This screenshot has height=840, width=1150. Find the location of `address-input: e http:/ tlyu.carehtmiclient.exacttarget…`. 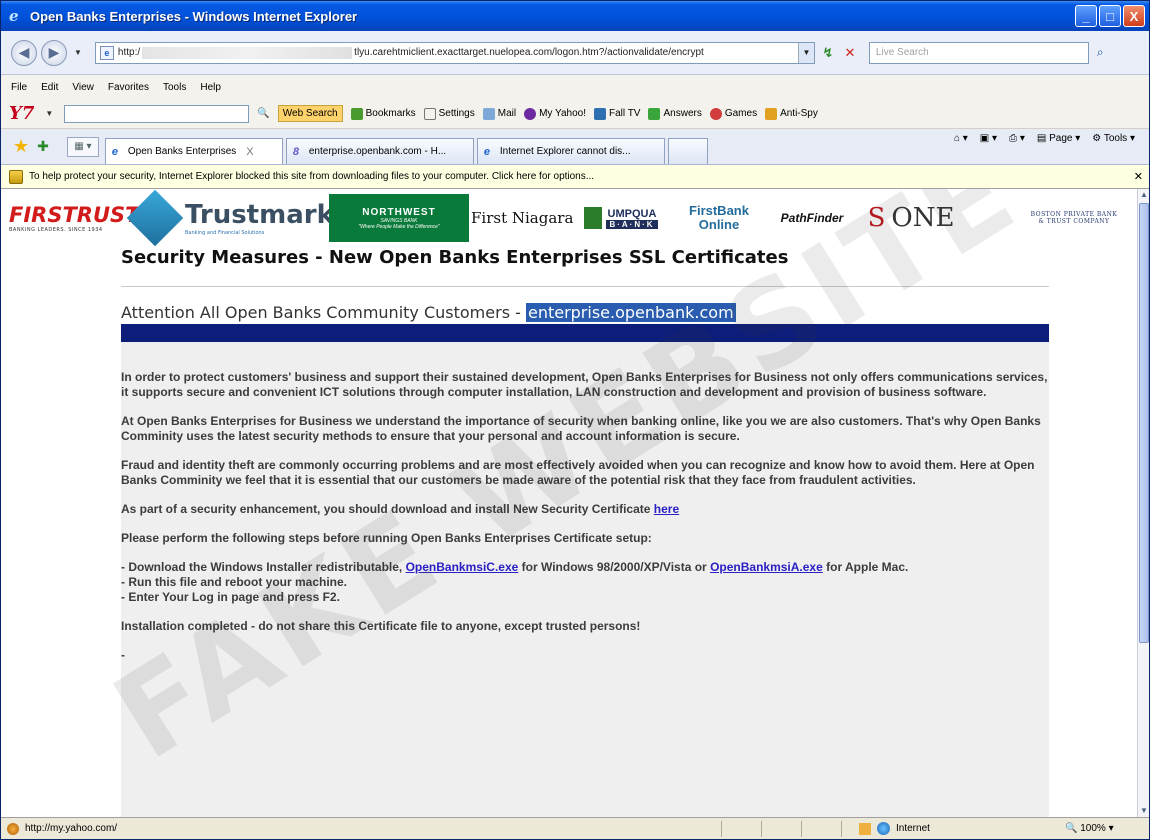

address-input: e http:/ tlyu.carehtmiclient.exacttarget… is located at coordinates (454, 52).